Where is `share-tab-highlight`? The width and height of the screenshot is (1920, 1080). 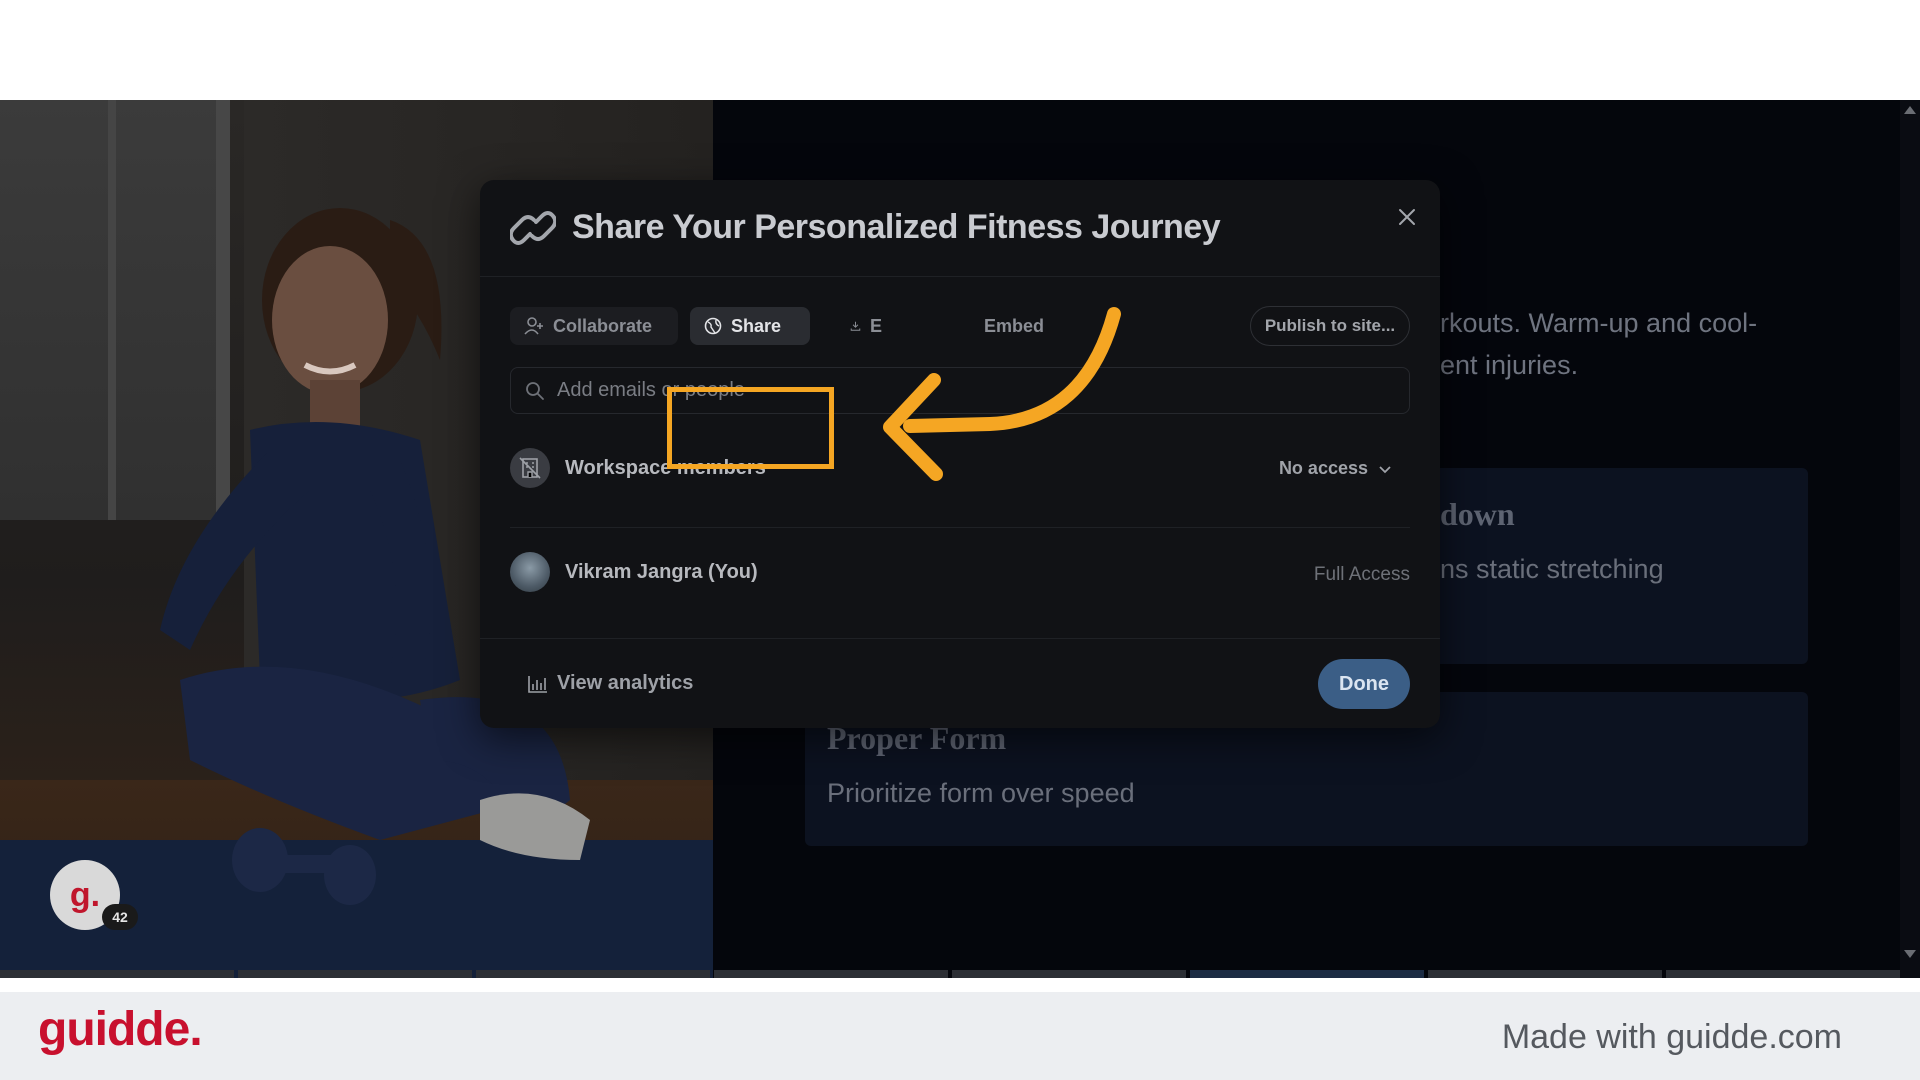 share-tab-highlight is located at coordinates (750, 428).